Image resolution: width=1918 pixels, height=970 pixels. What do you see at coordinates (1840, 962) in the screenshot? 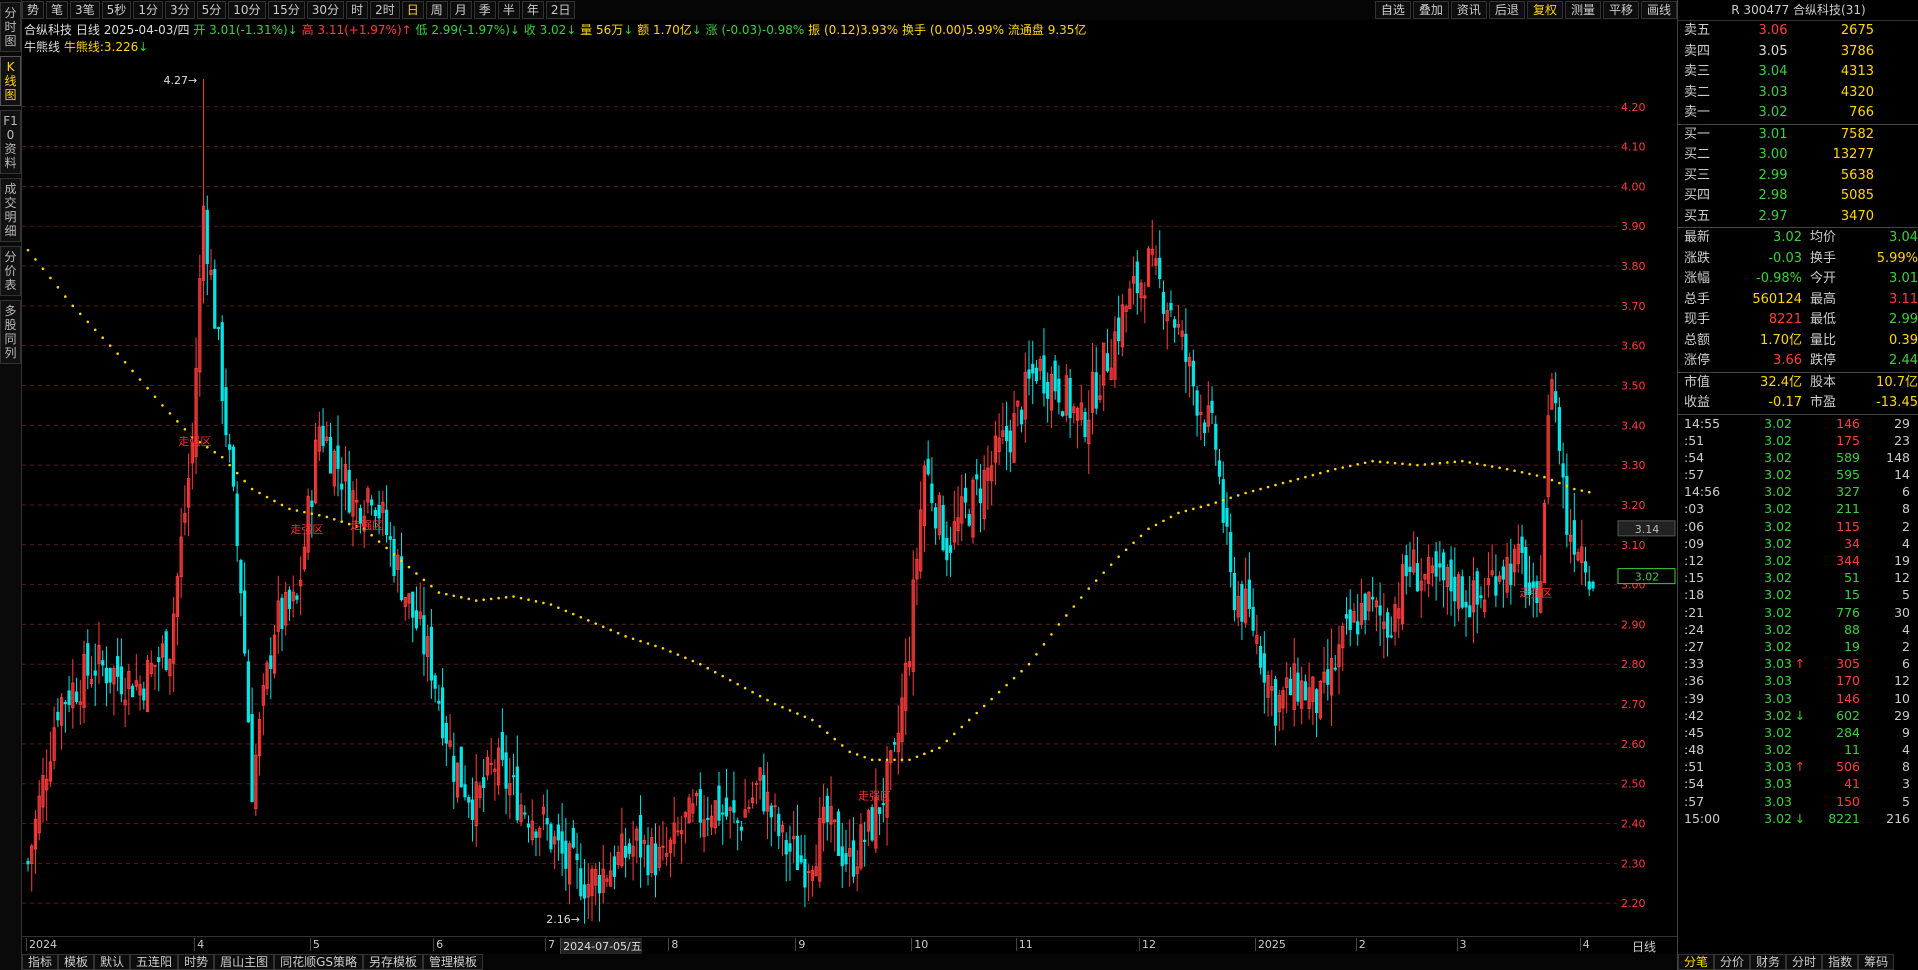
I see `side-tab-4: 指数` at bounding box center [1840, 962].